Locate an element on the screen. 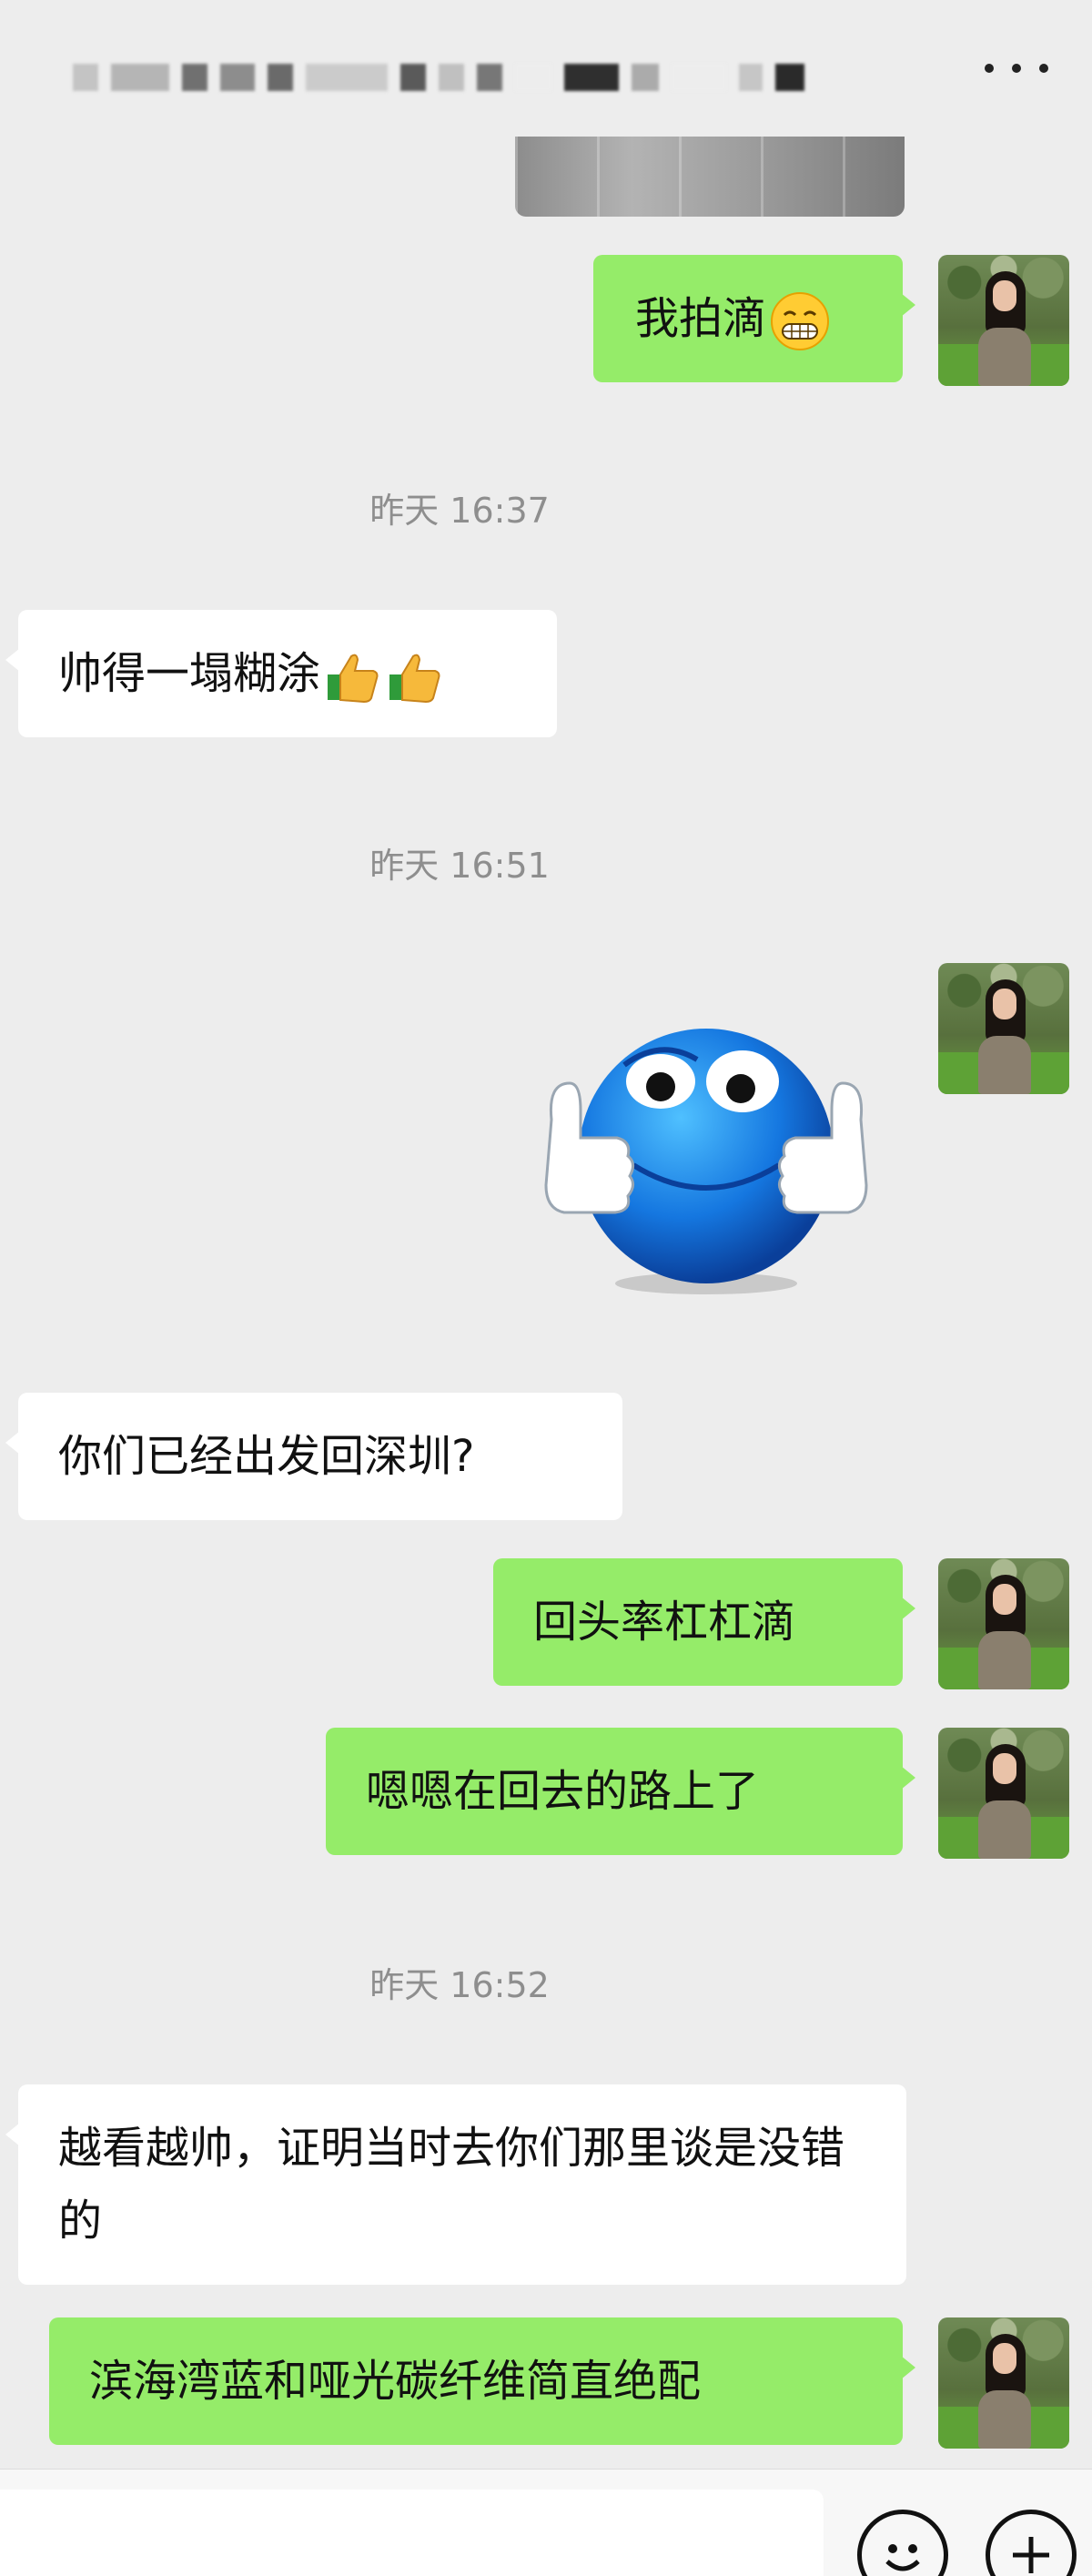  input-bar is located at coordinates (546, 2522).